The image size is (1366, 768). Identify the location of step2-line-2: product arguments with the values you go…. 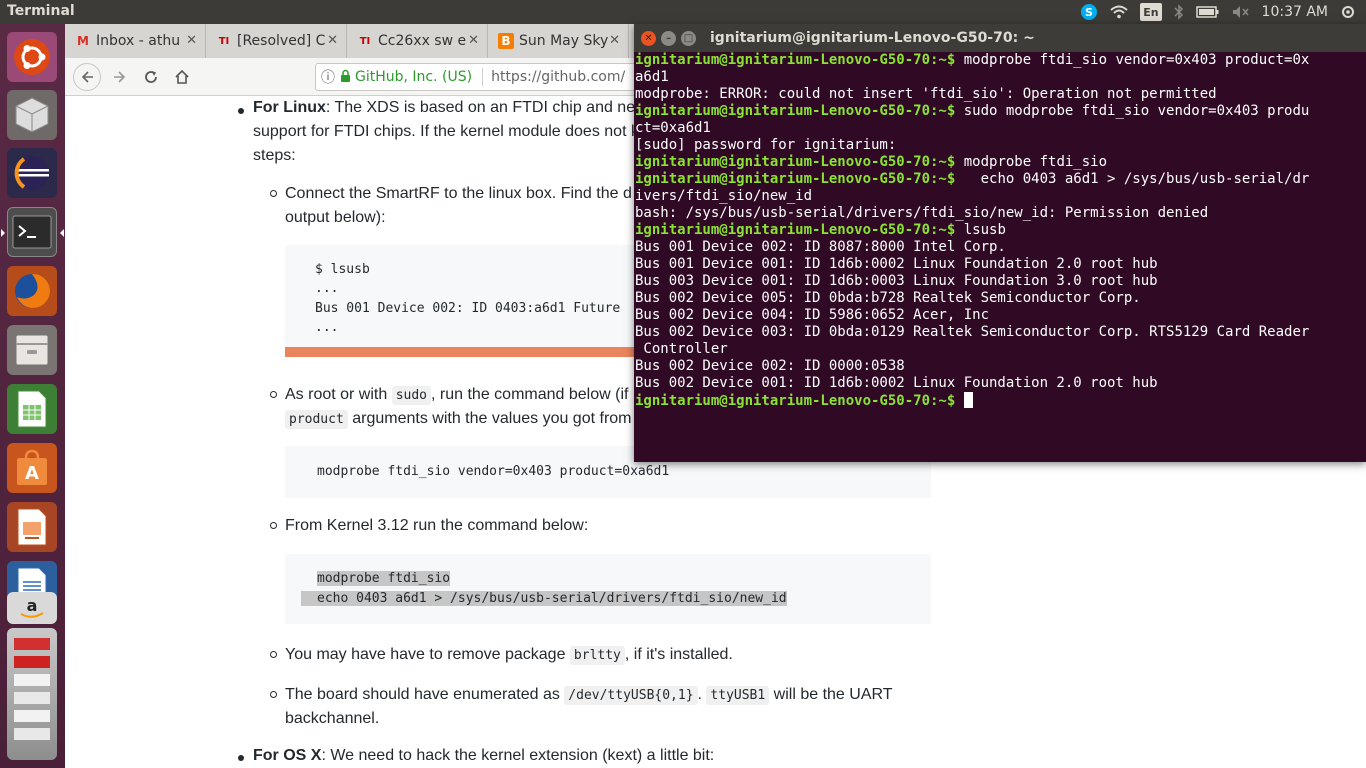
(458, 419).